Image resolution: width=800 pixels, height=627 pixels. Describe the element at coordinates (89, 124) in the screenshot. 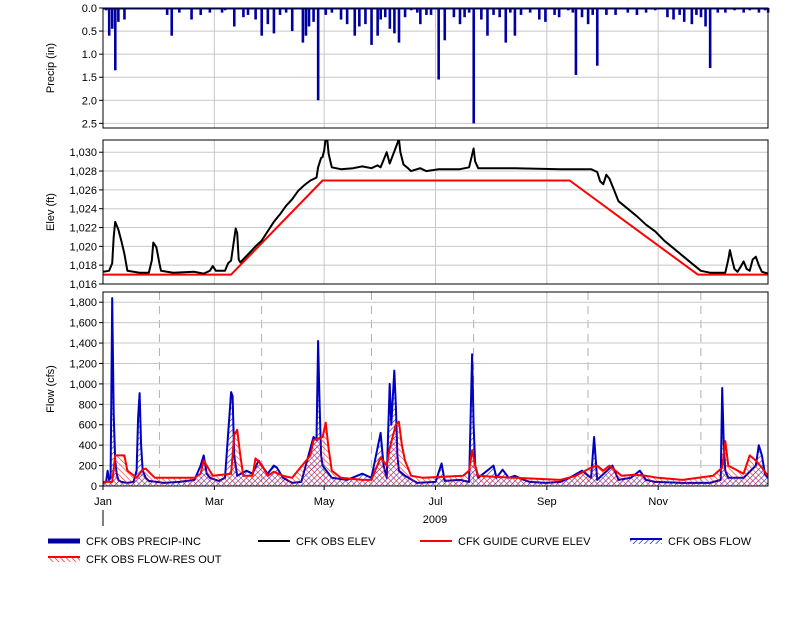

I see `y-tick-label: 2.5` at that location.